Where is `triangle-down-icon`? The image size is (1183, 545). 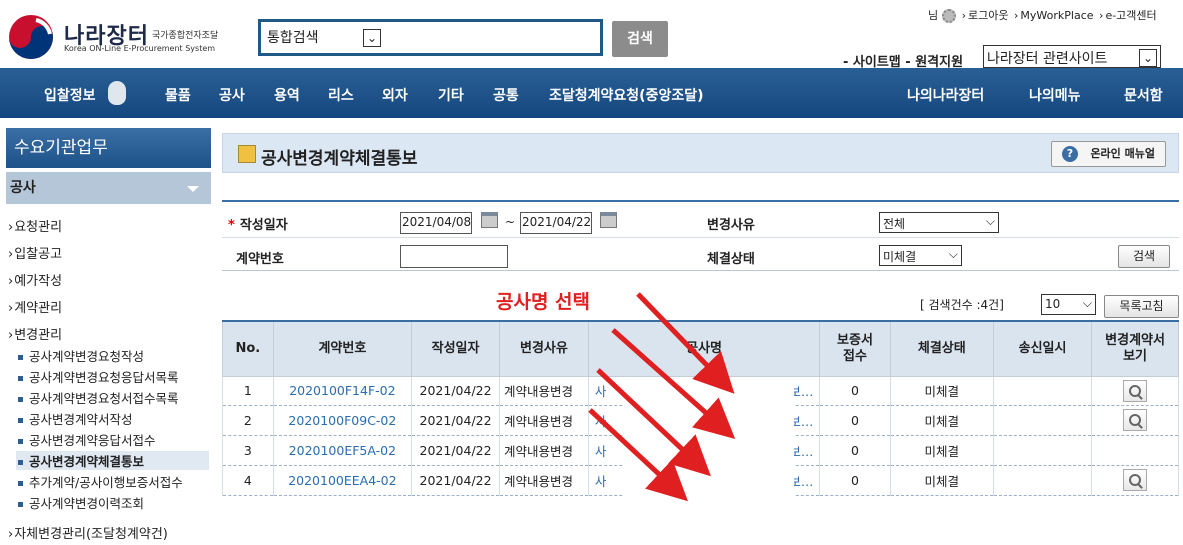 triangle-down-icon is located at coordinates (193, 189).